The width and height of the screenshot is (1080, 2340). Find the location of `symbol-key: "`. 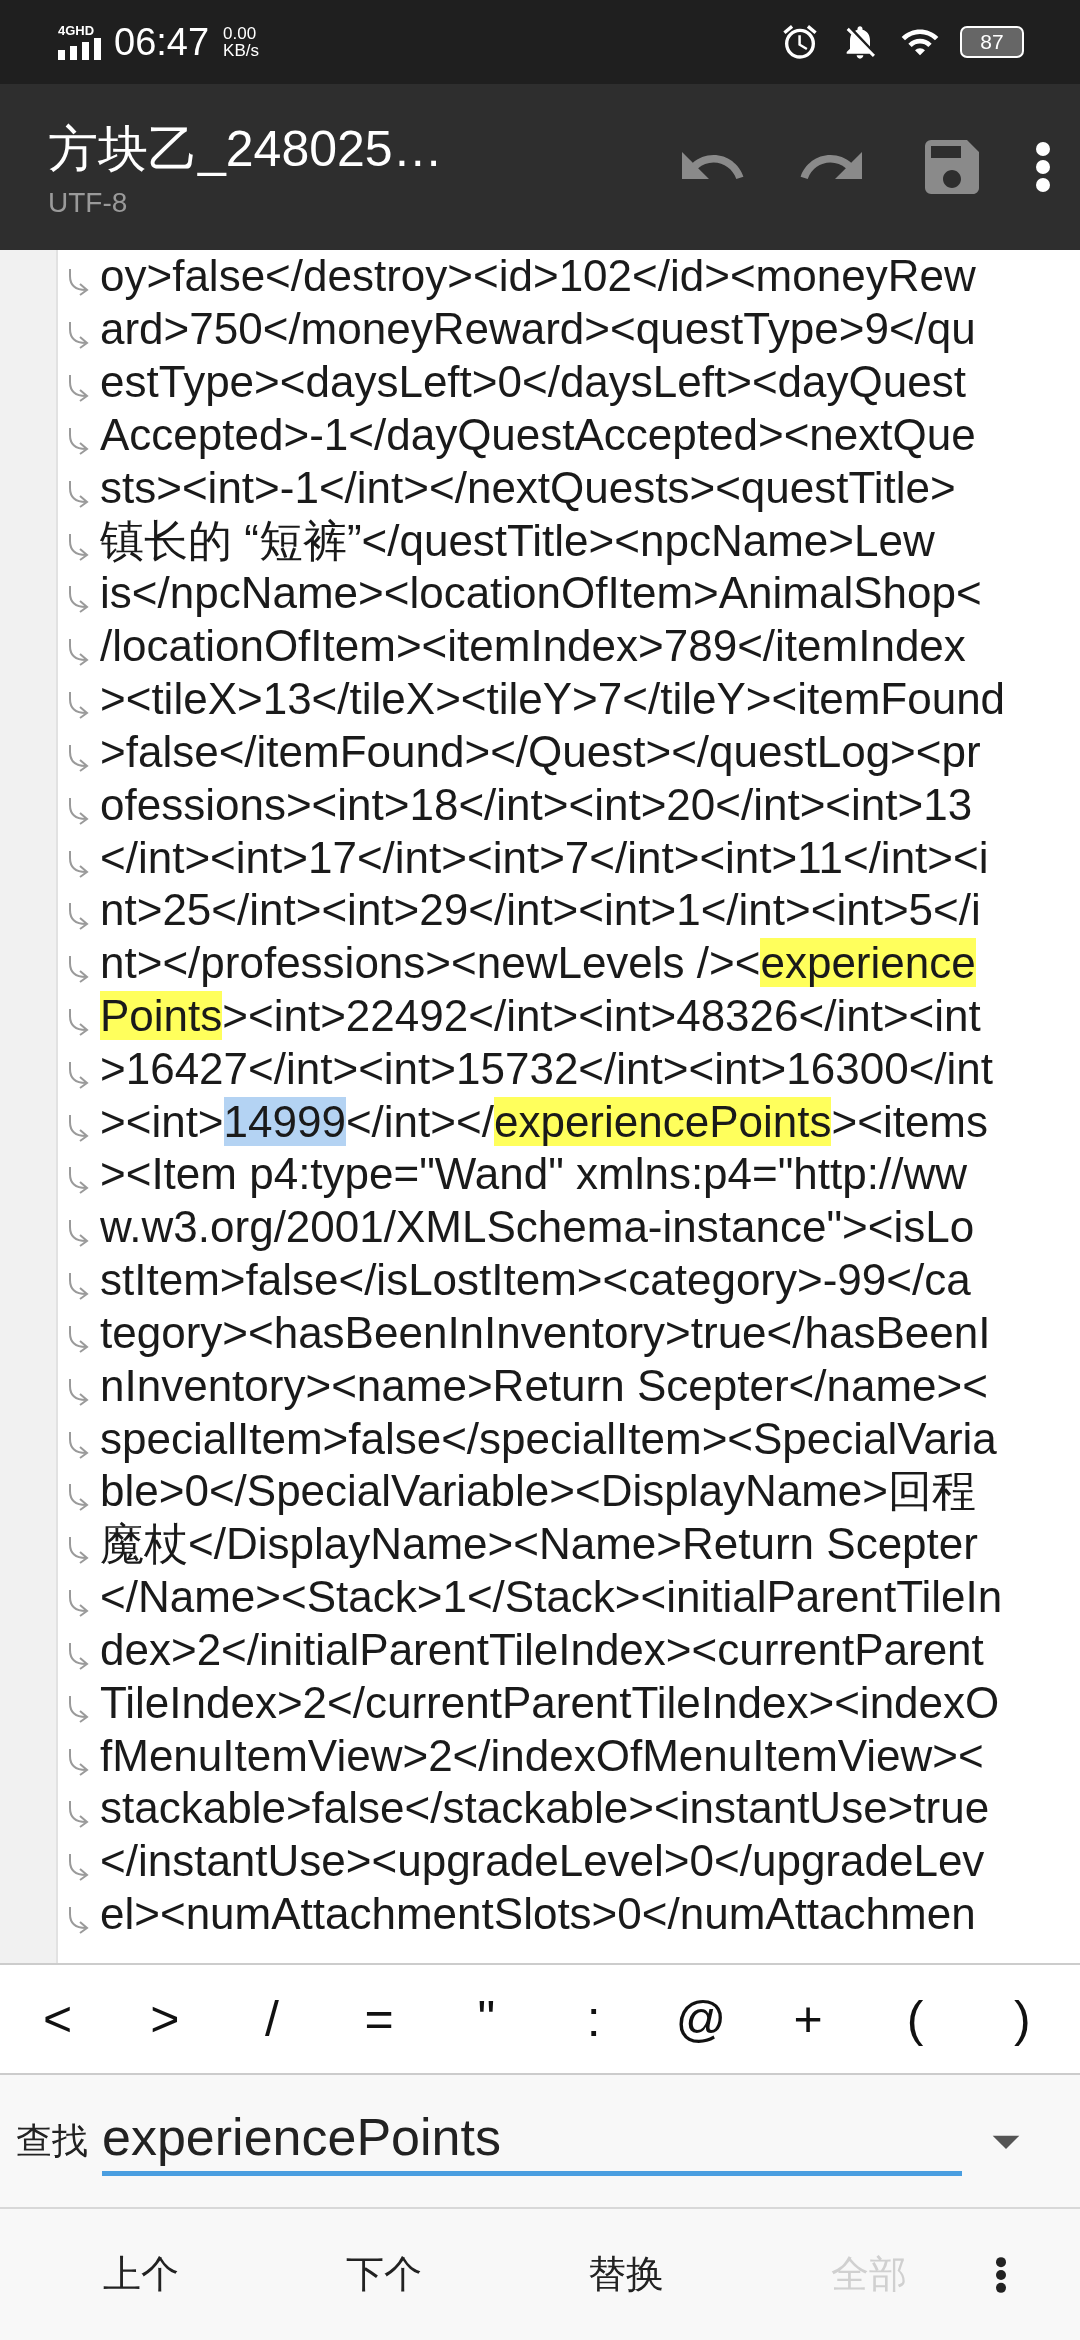

symbol-key: " is located at coordinates (486, 2019).